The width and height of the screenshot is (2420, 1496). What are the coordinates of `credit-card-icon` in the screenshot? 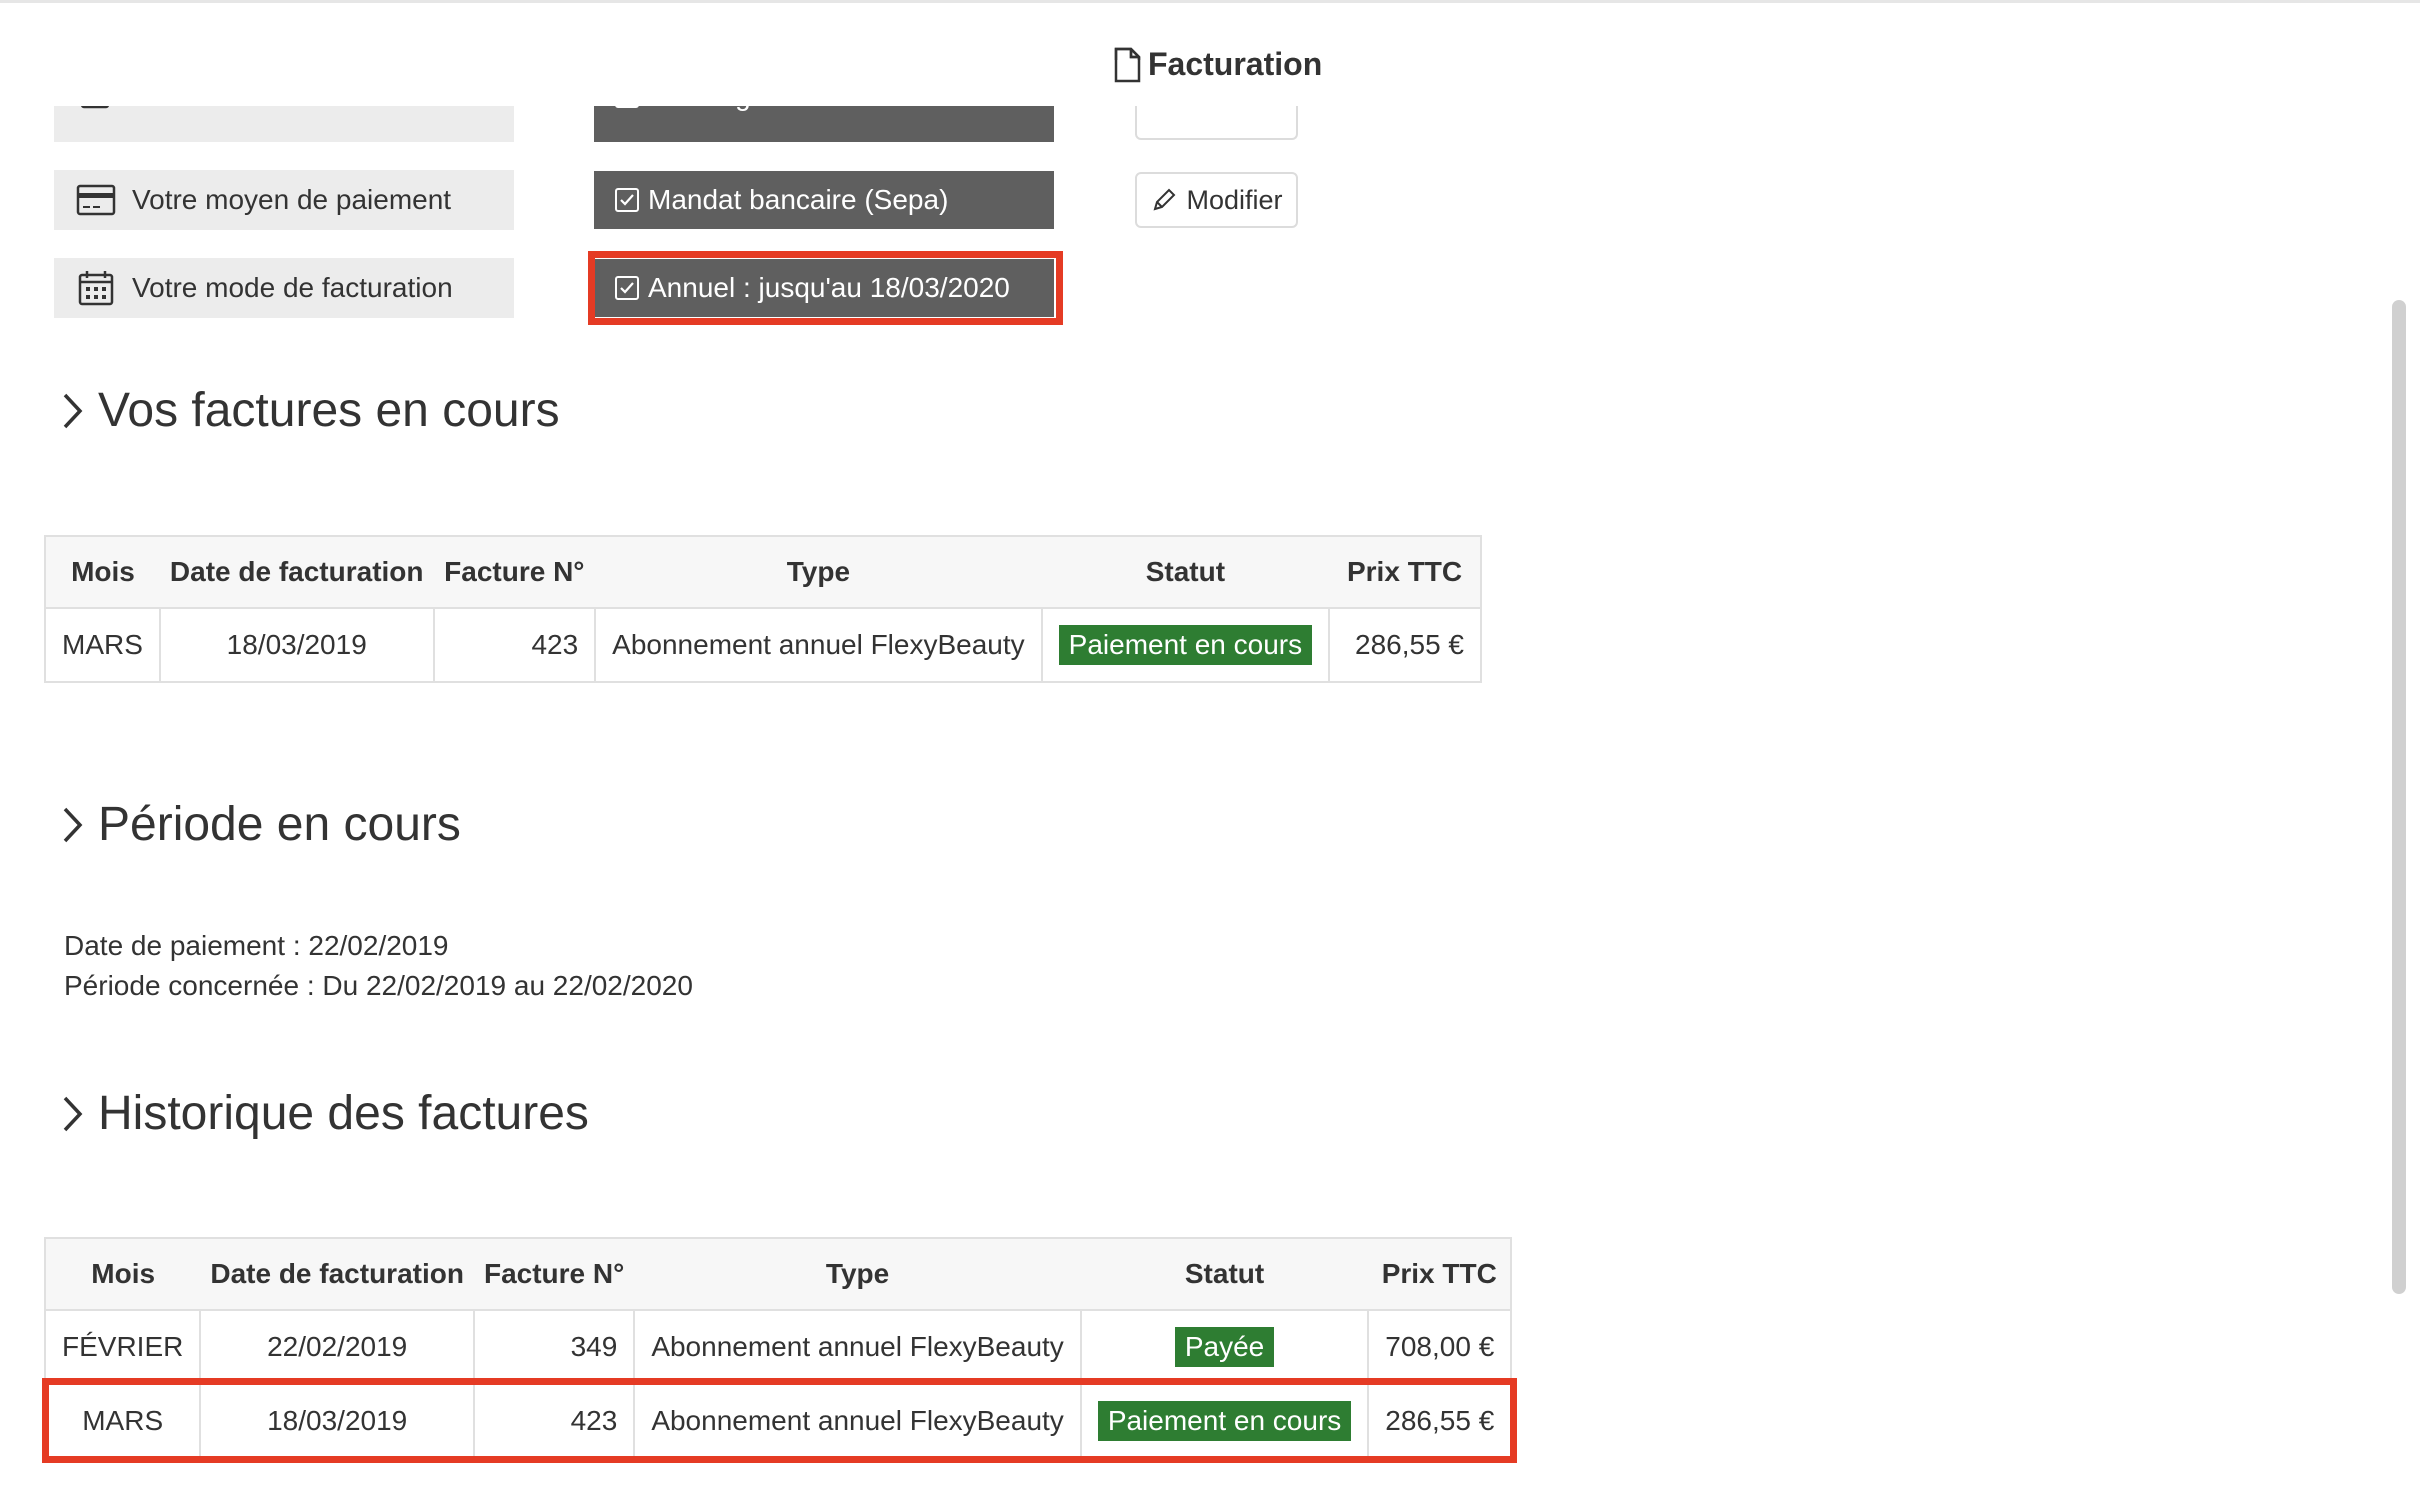 It's located at (96, 200).